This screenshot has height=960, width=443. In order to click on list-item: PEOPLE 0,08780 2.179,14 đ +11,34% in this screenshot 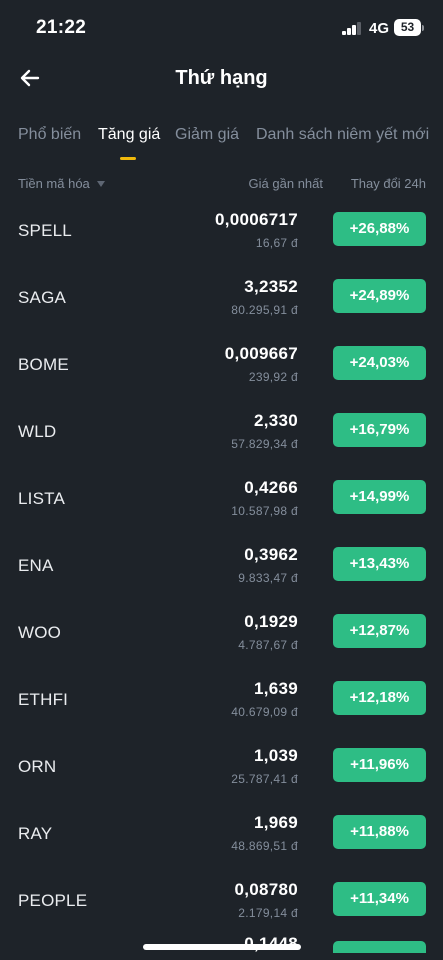, I will do `click(221, 900)`.